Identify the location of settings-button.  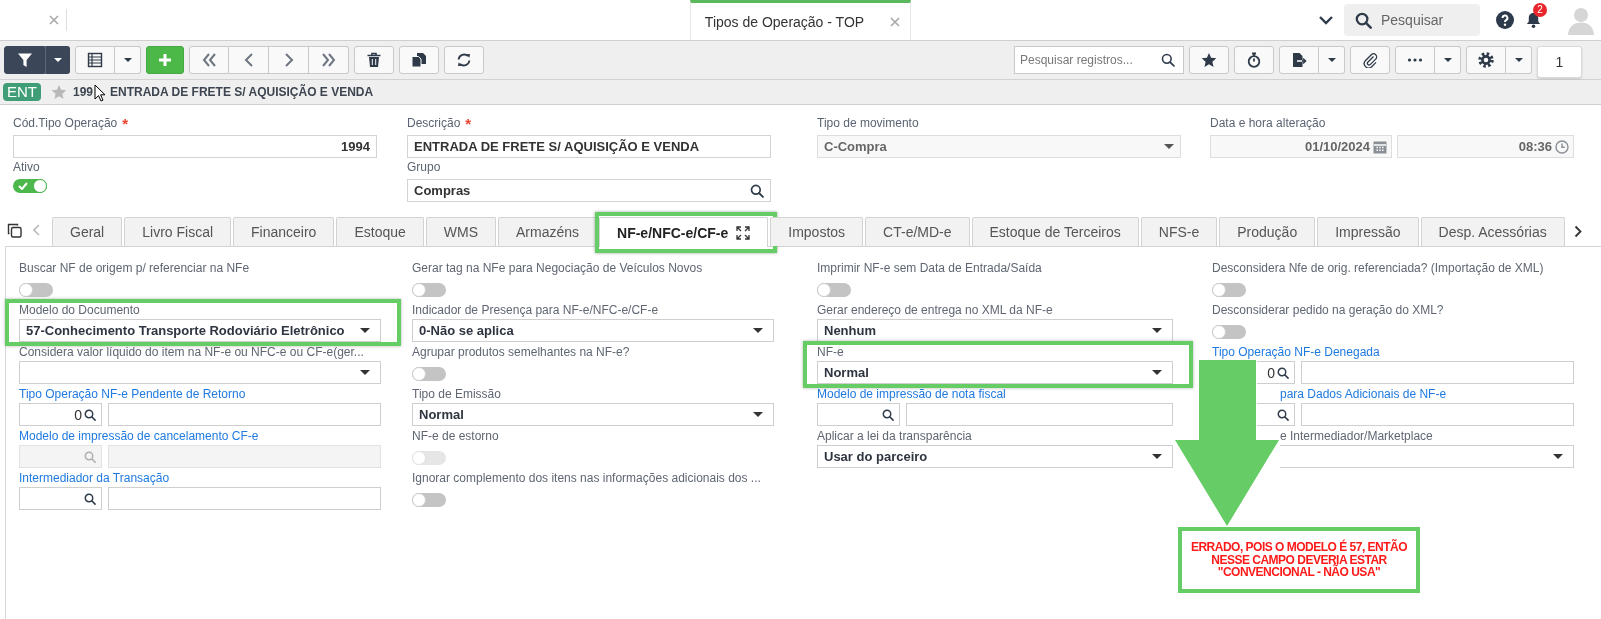
(1486, 60).